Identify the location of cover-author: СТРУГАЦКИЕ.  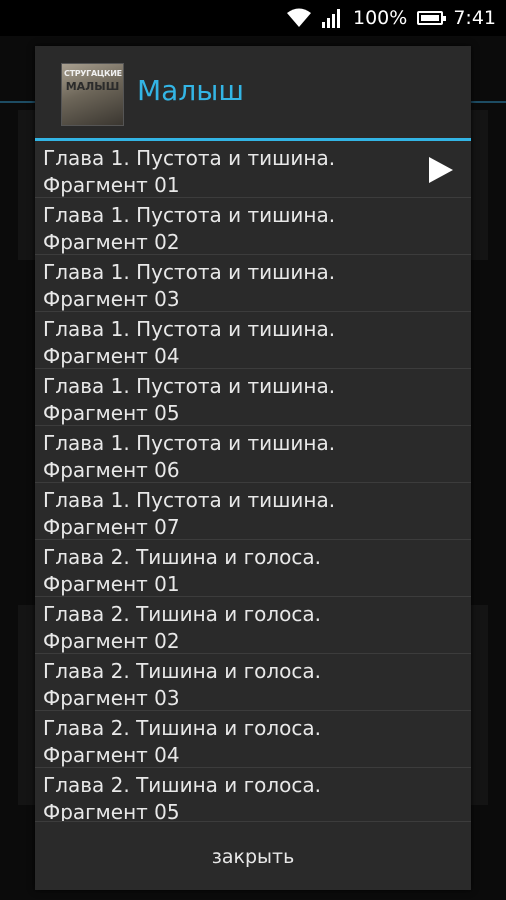
(93, 73).